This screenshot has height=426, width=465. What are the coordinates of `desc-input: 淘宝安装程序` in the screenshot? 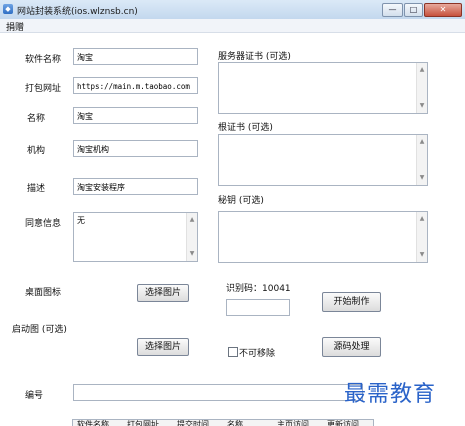 It's located at (135, 186).